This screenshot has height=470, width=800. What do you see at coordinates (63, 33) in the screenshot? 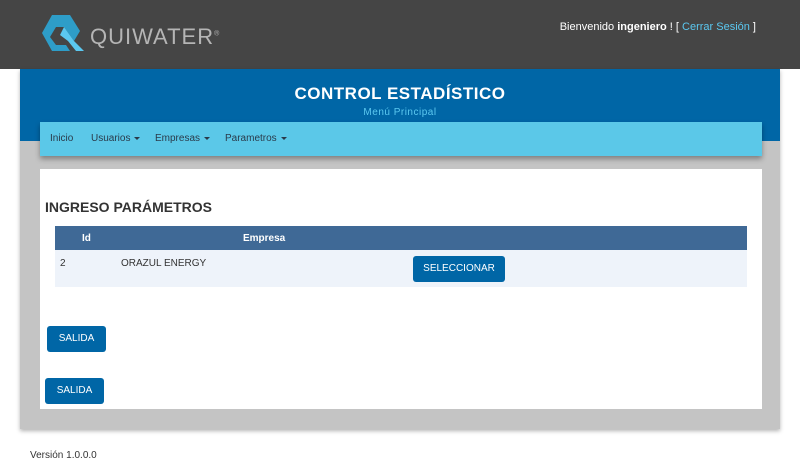
I see `quiwater-logo-icon` at bounding box center [63, 33].